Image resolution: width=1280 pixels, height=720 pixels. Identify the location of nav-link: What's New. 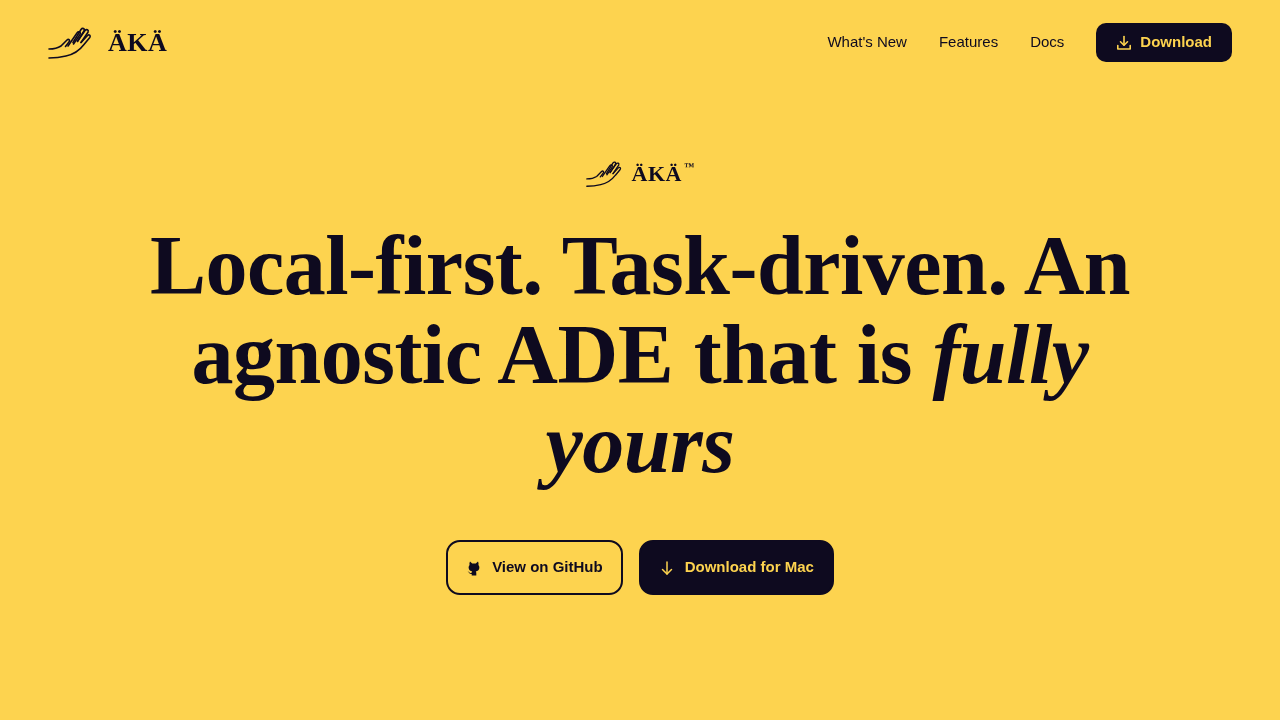
(867, 42).